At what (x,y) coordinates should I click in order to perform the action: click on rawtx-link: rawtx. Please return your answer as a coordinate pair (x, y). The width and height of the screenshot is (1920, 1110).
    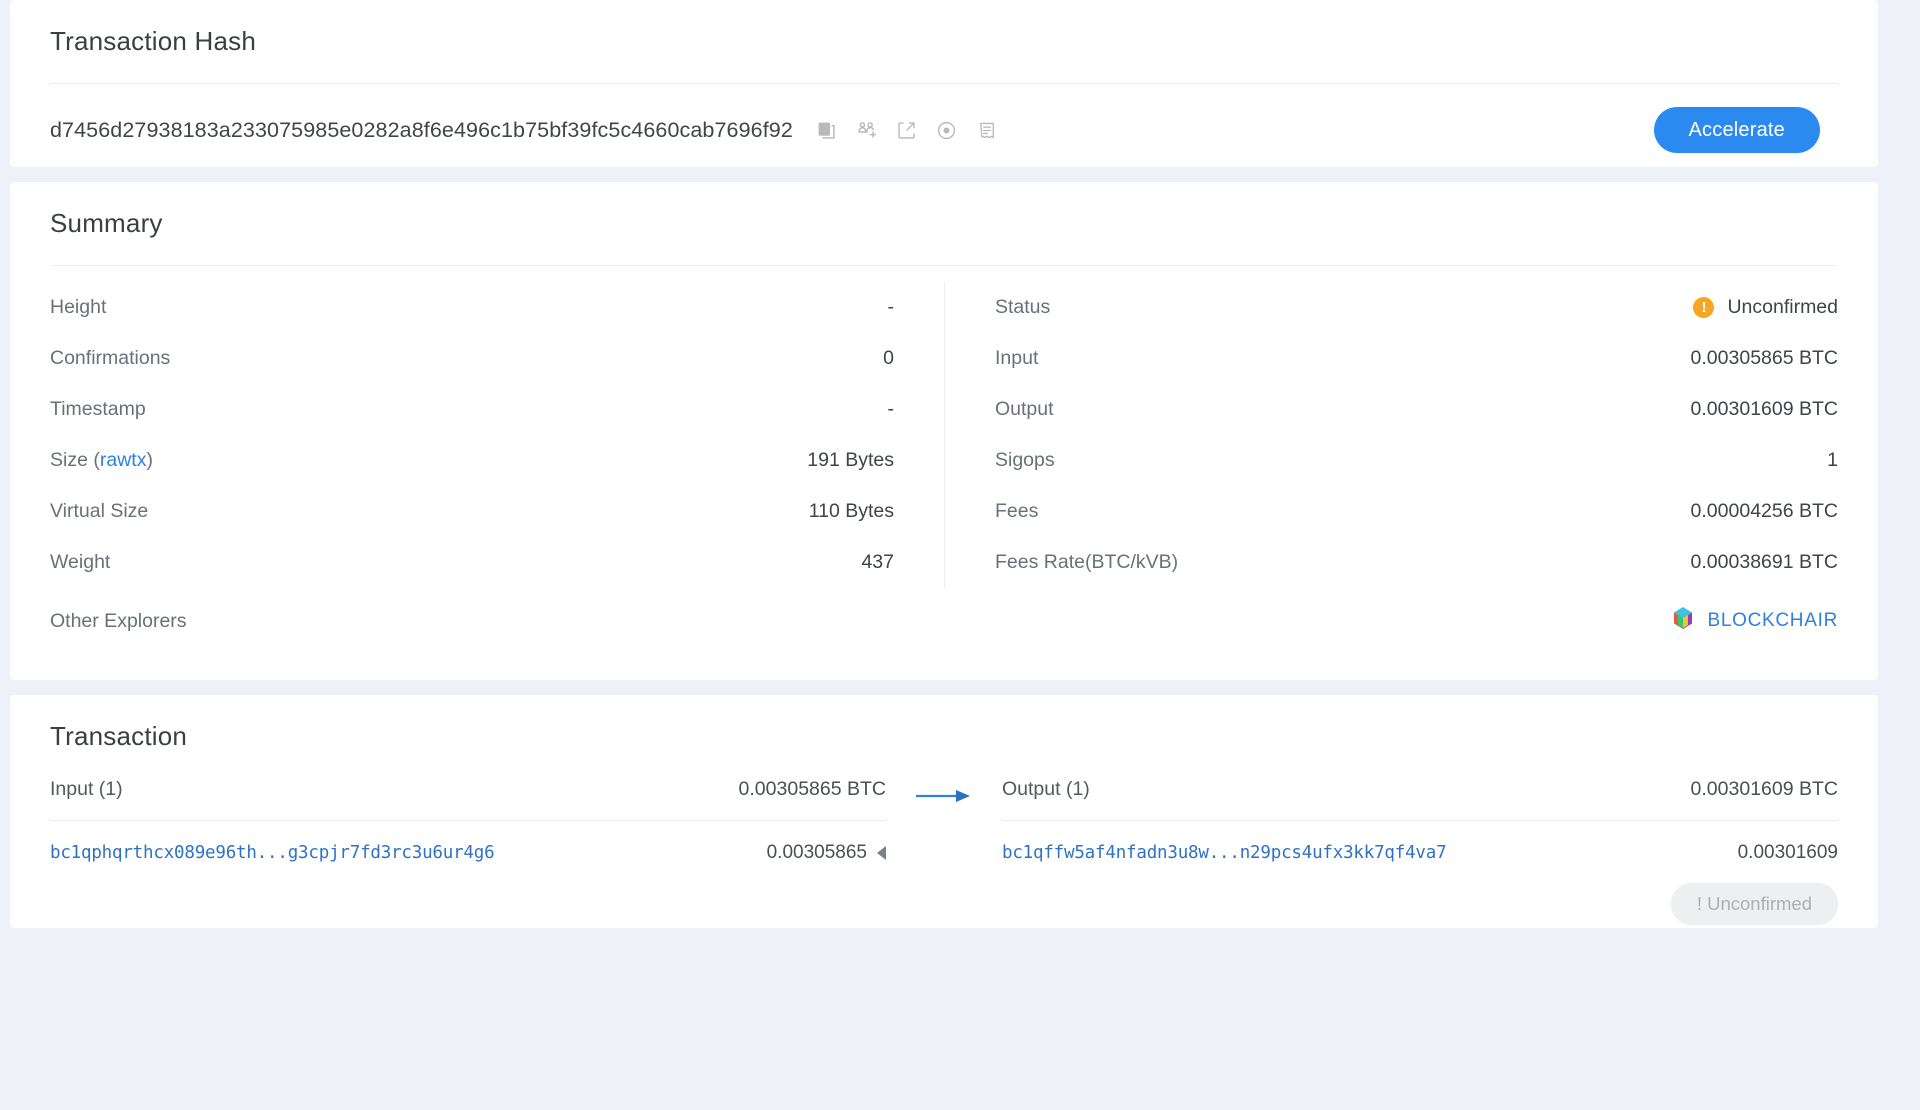
    Looking at the image, I should click on (123, 460).